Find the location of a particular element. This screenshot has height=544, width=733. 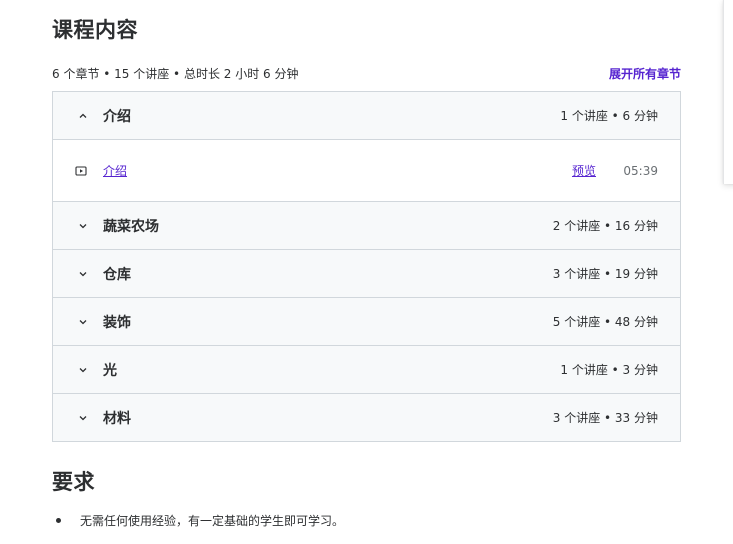

course-content-title: 课程内容 is located at coordinates (95, 30).